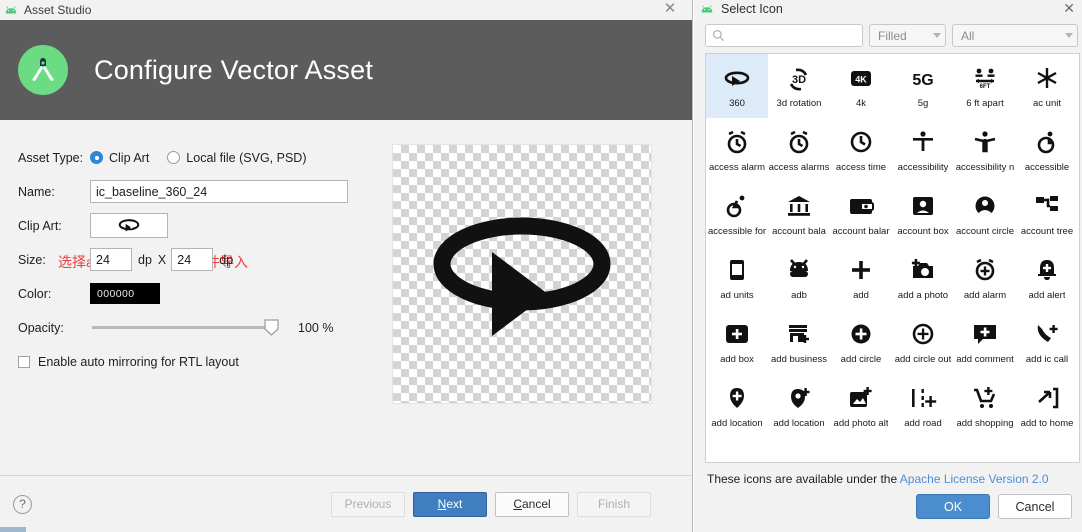 The image size is (1082, 532). I want to click on icon-cell: access alarms, so click(799, 150).